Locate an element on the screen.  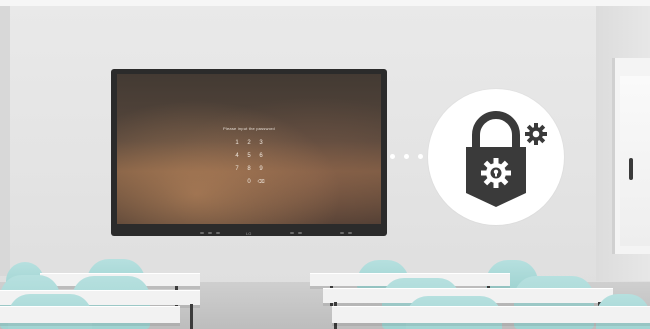
desk-leg is located at coordinates (191, 316).